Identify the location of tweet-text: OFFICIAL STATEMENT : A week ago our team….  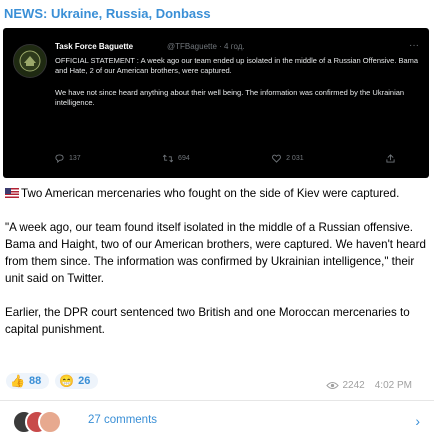
(237, 88).